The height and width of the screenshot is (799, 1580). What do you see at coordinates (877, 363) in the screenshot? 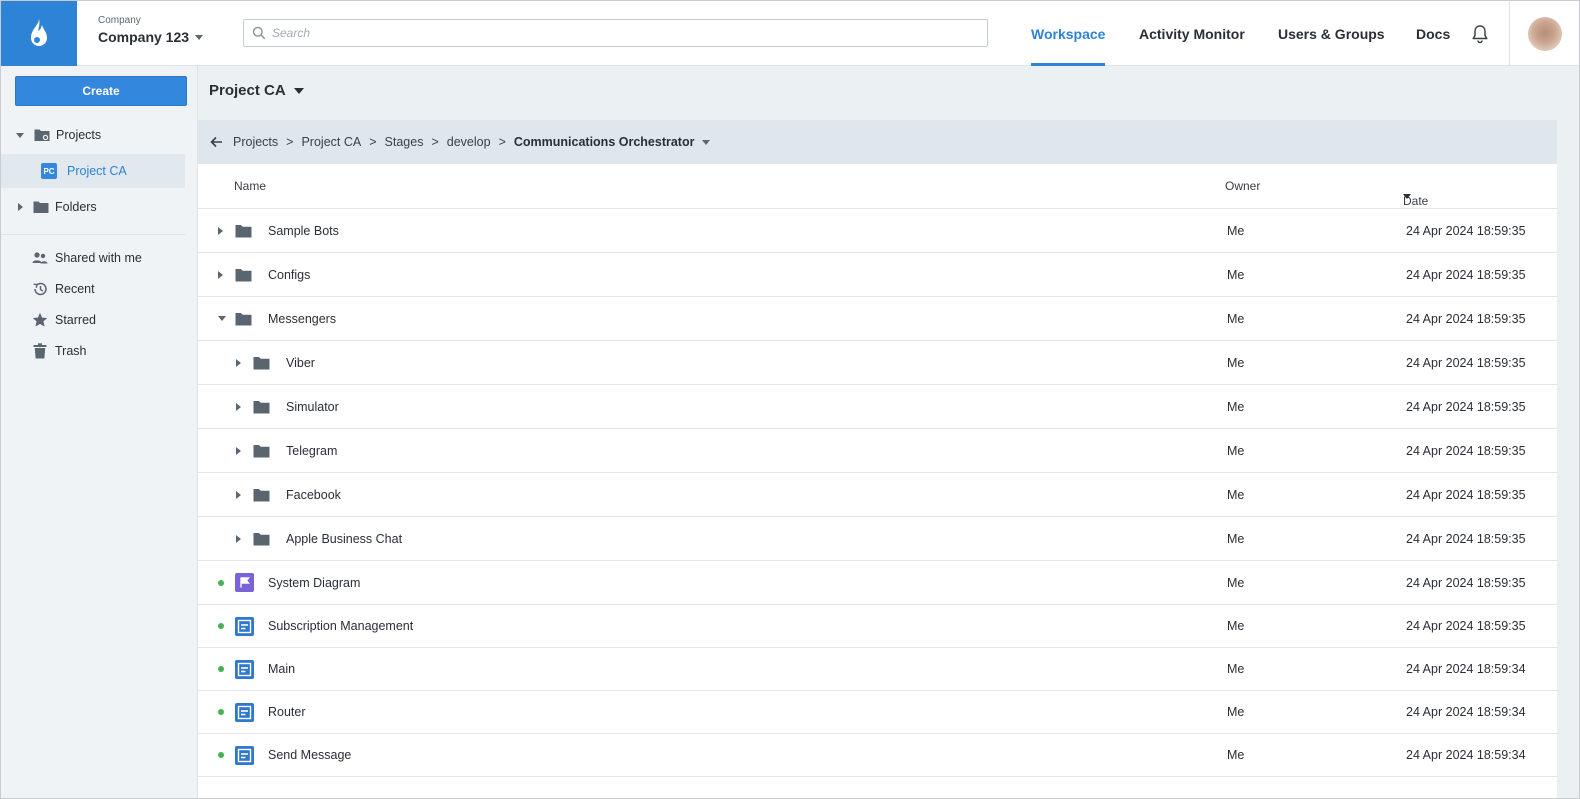
I see `table-row: Viber Me 24 Apr 2024 18:59:35` at bounding box center [877, 363].